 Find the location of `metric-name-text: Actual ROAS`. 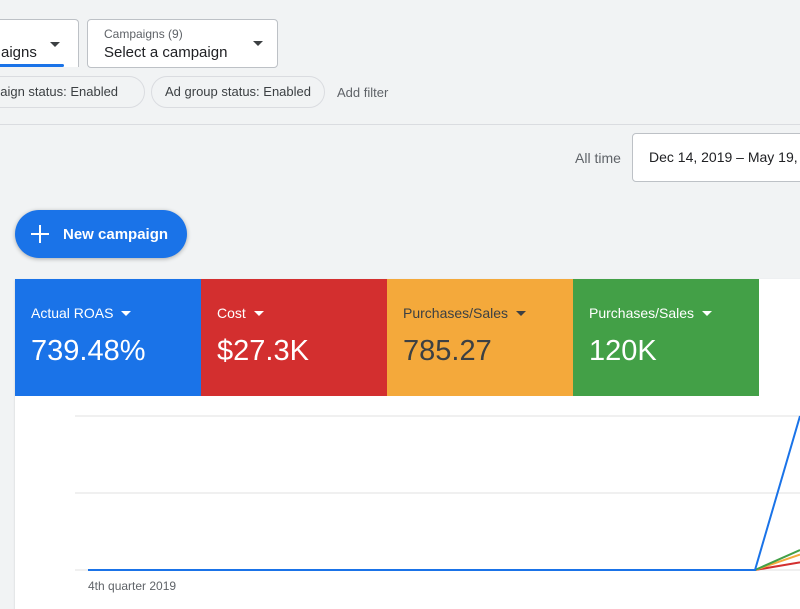

metric-name-text: Actual ROAS is located at coordinates (72, 313).